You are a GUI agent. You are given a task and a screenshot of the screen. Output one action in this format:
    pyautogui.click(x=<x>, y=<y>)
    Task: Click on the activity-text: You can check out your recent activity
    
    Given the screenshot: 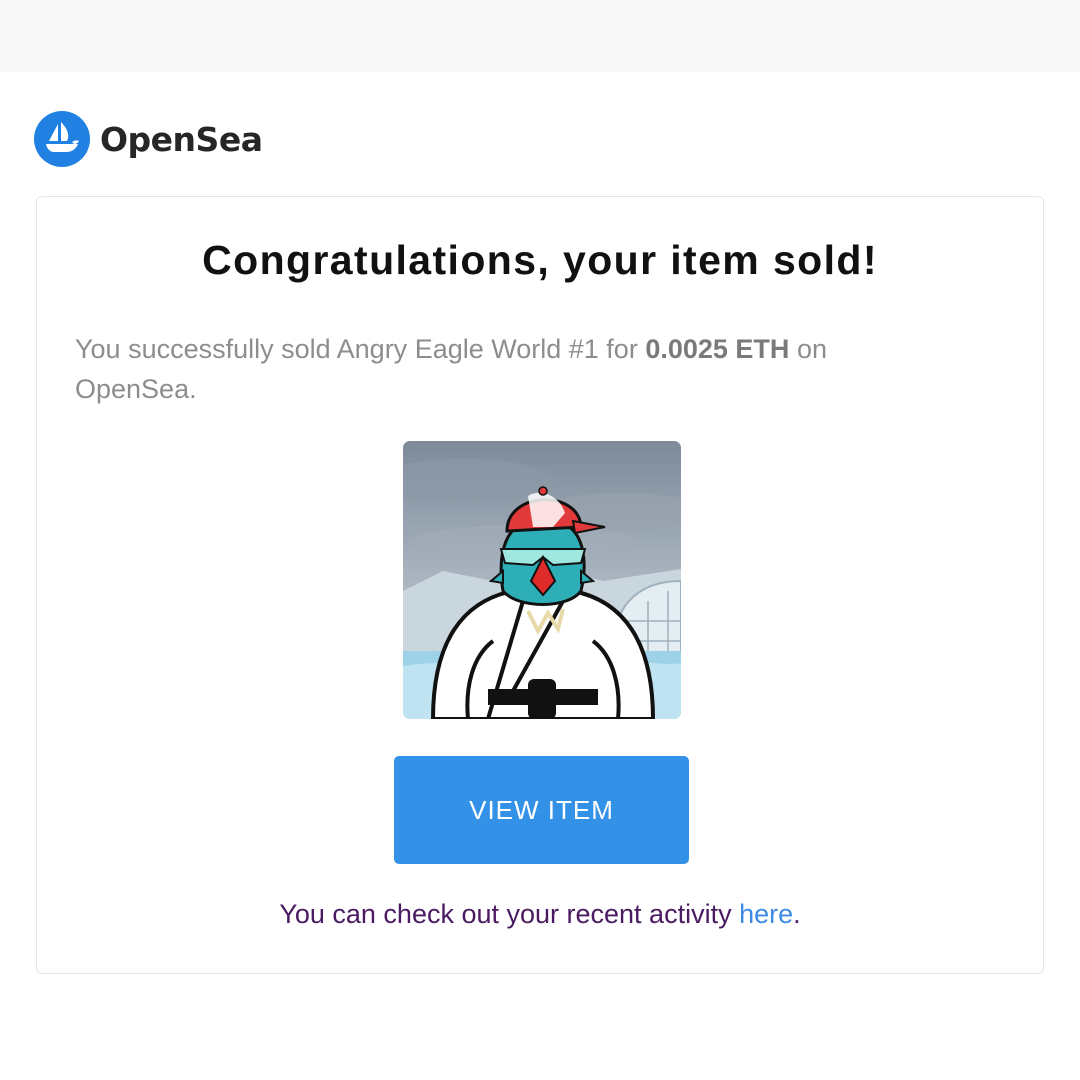 What is the action you would take?
    pyautogui.click(x=505, y=914)
    